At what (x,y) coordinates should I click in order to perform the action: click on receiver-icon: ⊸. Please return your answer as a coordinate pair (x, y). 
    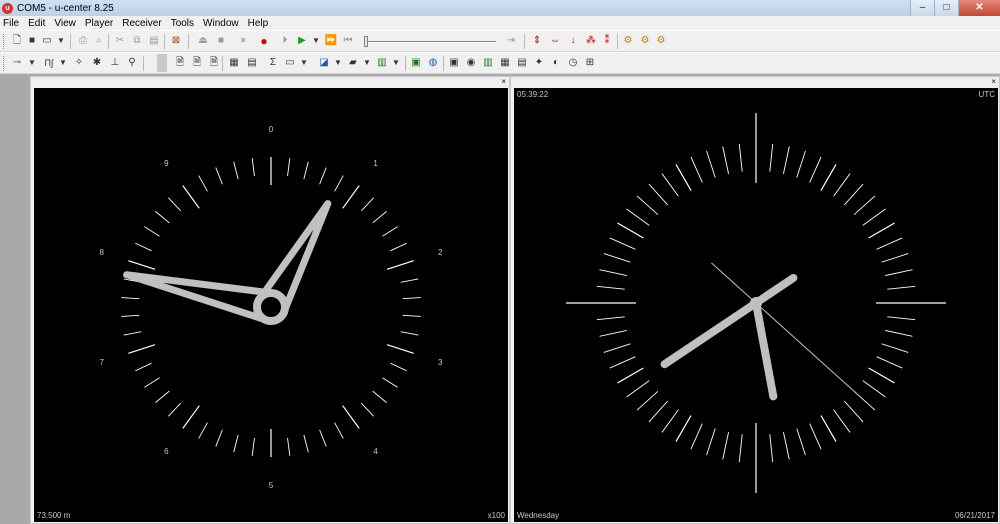
    Looking at the image, I should click on (17, 63).